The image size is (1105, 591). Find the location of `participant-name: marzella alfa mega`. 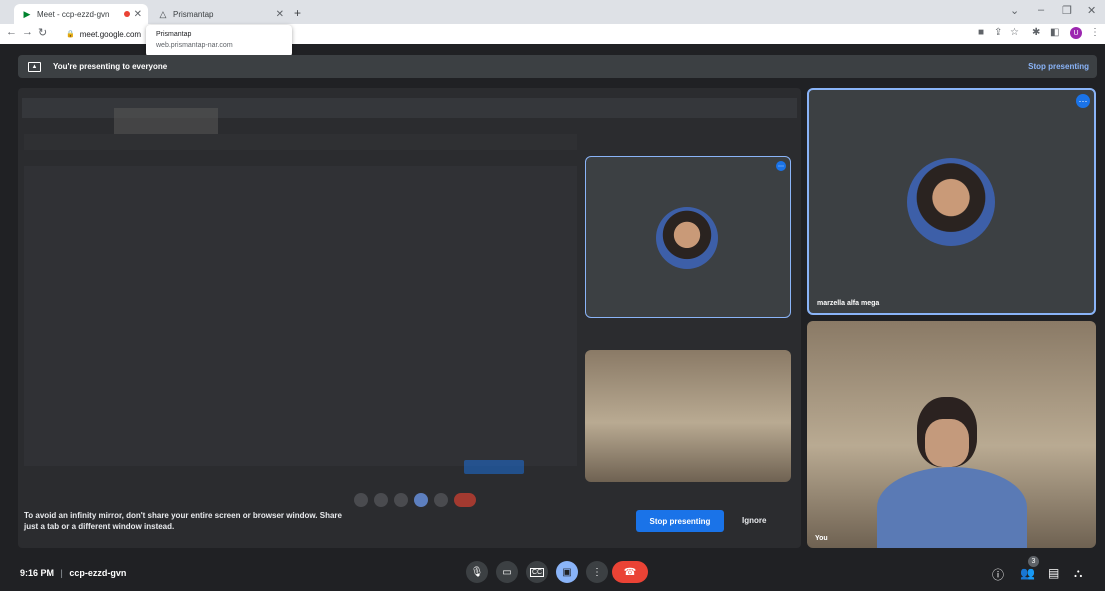

participant-name: marzella alfa mega is located at coordinates (848, 303).